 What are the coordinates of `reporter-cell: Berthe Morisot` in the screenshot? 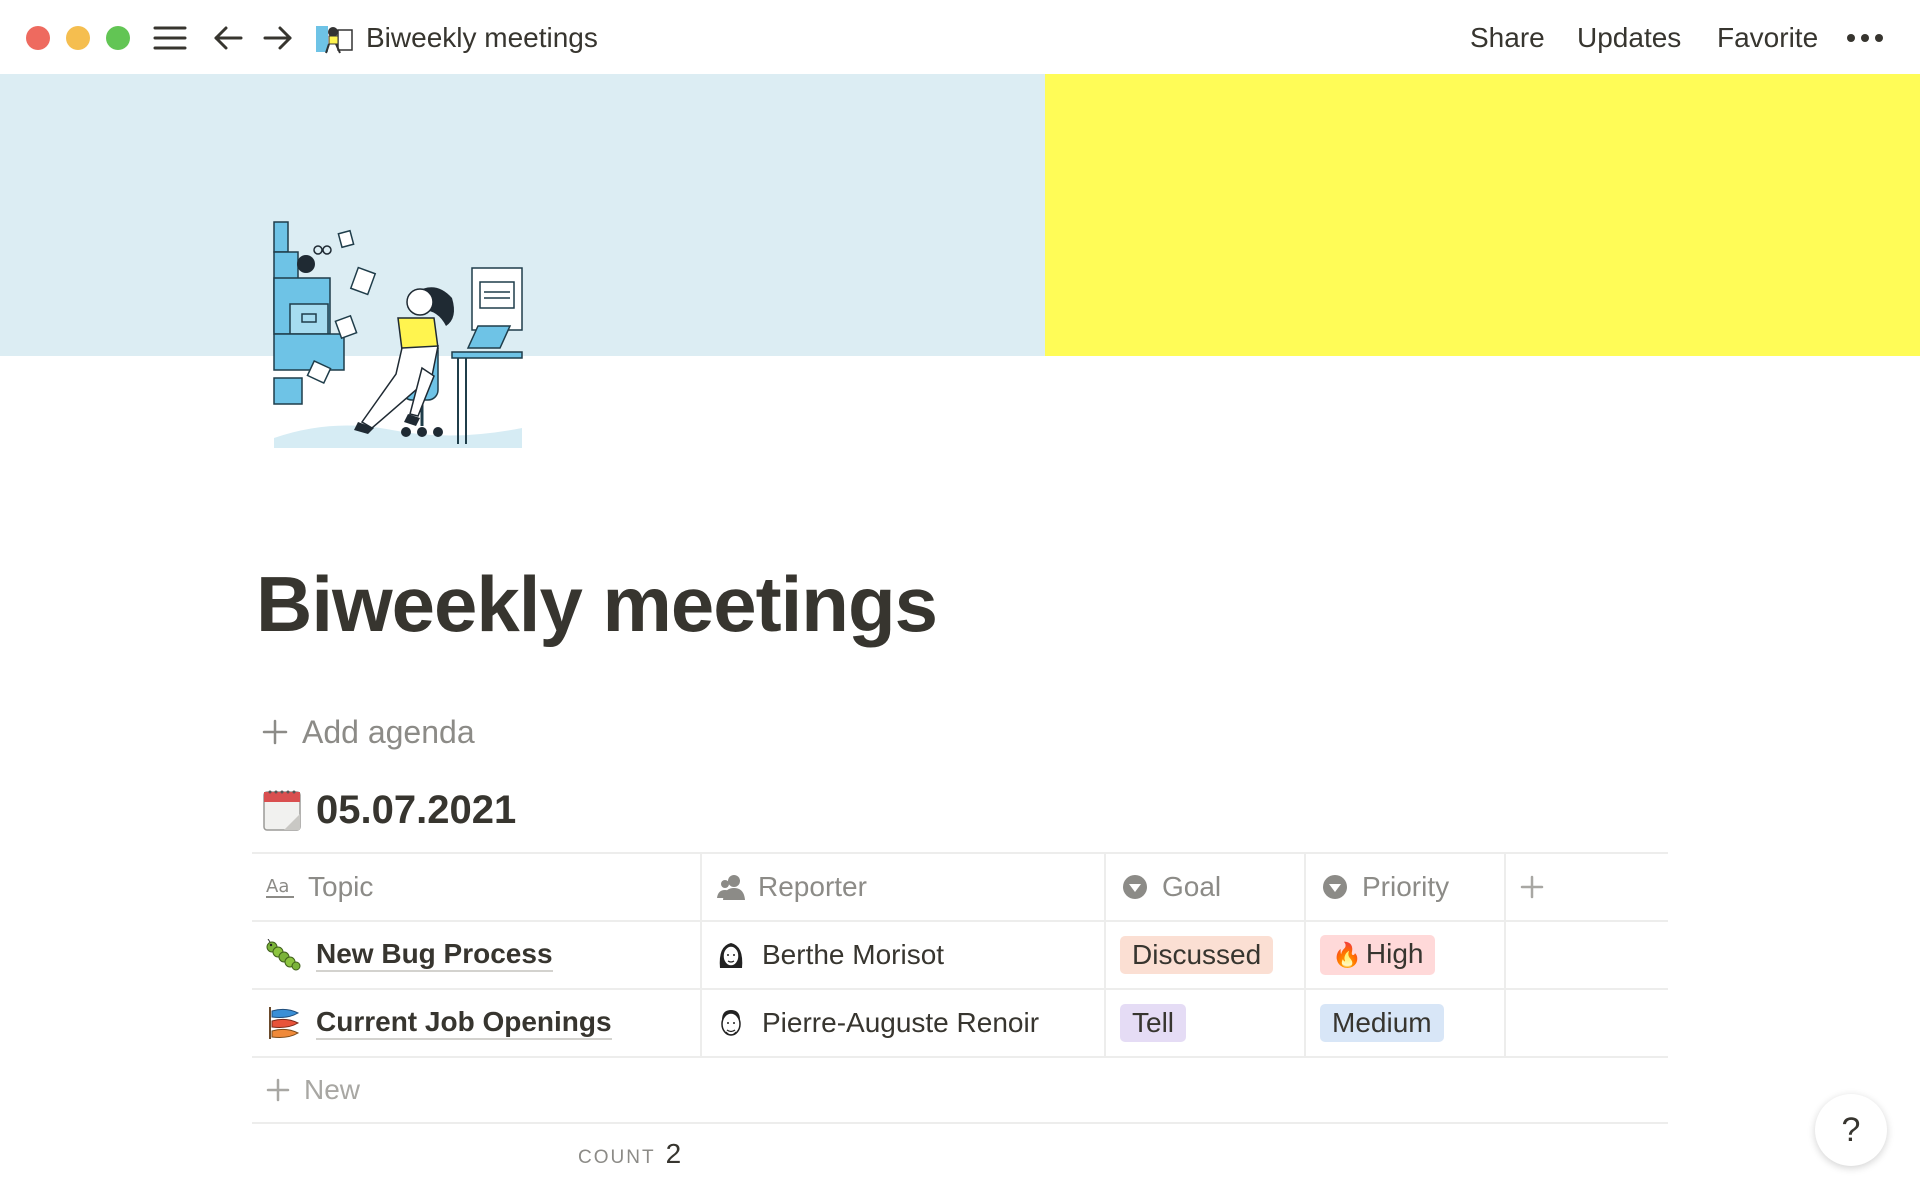 It's located at (904, 955).